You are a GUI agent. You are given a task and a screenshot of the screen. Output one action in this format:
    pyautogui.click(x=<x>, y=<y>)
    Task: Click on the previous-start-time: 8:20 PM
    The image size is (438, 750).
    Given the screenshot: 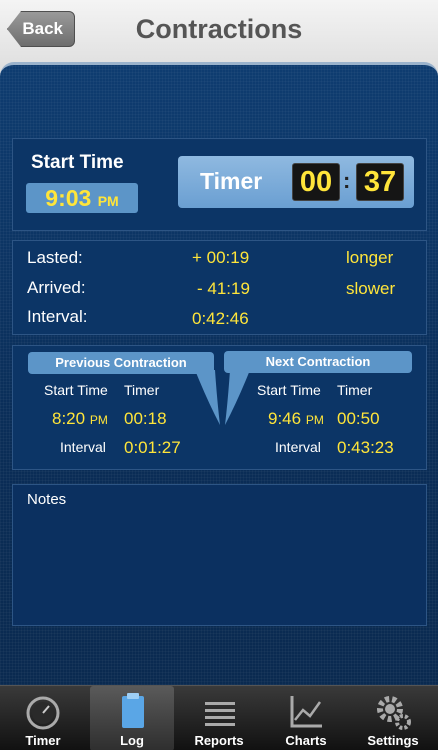 What is the action you would take?
    pyautogui.click(x=80, y=419)
    